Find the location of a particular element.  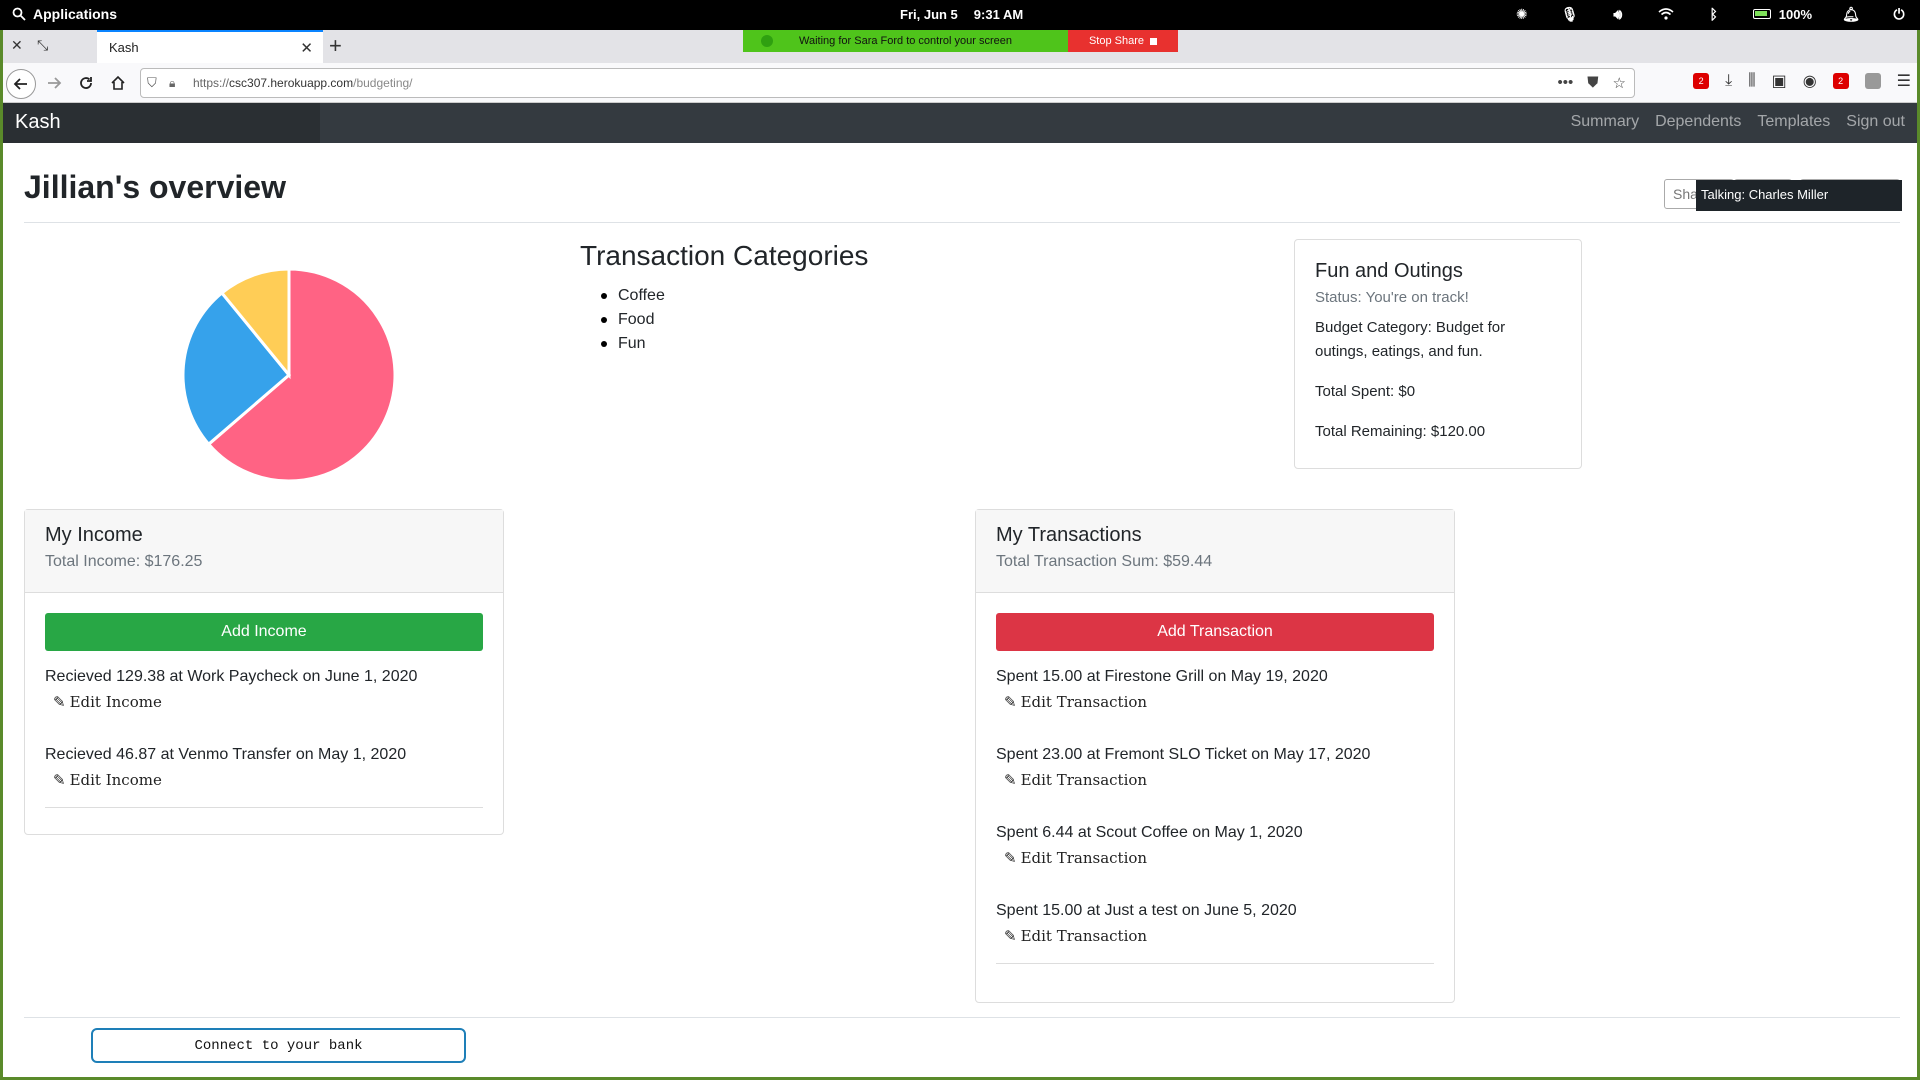

microphone-icon: 🎙︎ is located at coordinates (1570, 14).